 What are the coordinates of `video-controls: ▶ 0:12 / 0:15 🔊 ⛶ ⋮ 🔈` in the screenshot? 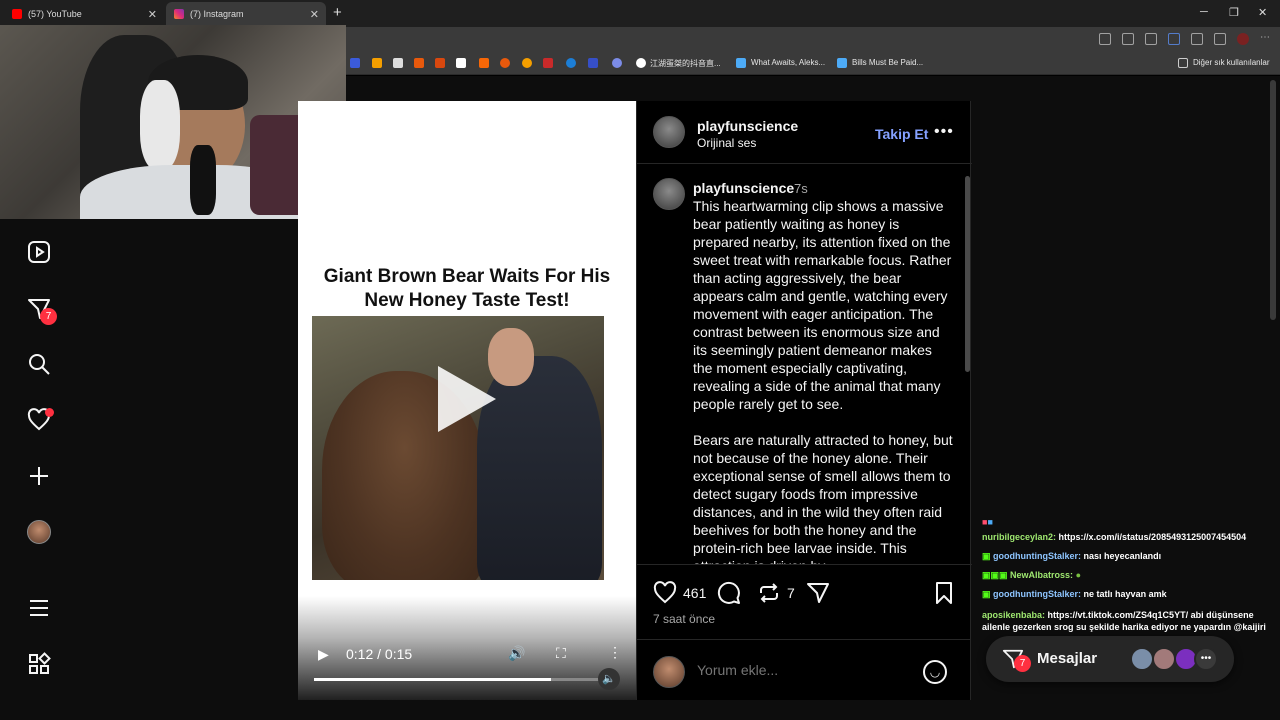 It's located at (467, 648).